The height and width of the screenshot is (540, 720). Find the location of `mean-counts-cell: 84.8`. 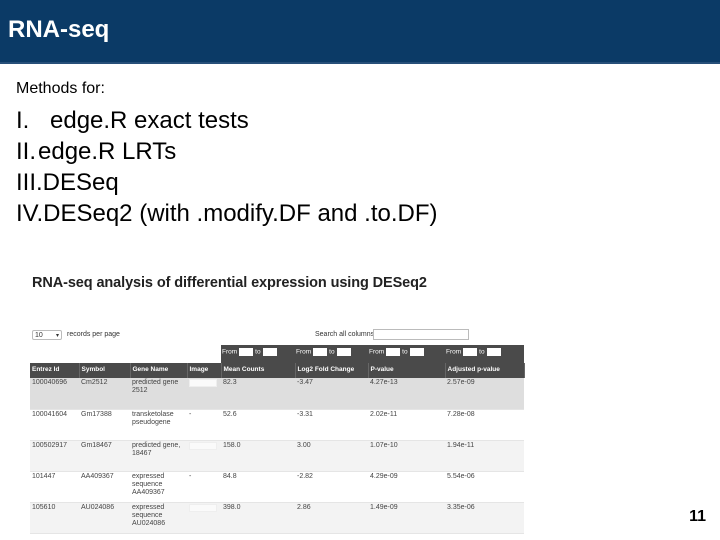

mean-counts-cell: 84.8 is located at coordinates (258, 487).